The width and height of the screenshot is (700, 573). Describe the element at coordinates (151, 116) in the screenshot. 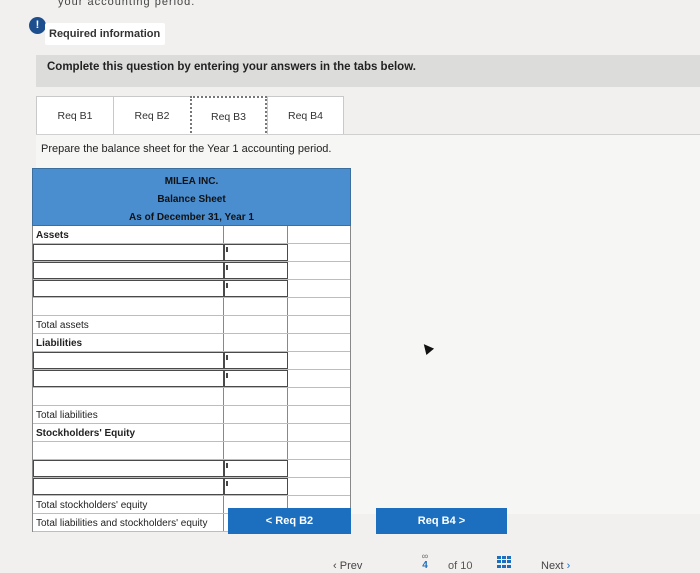

I see `tab-req-b2: Req B2` at that location.